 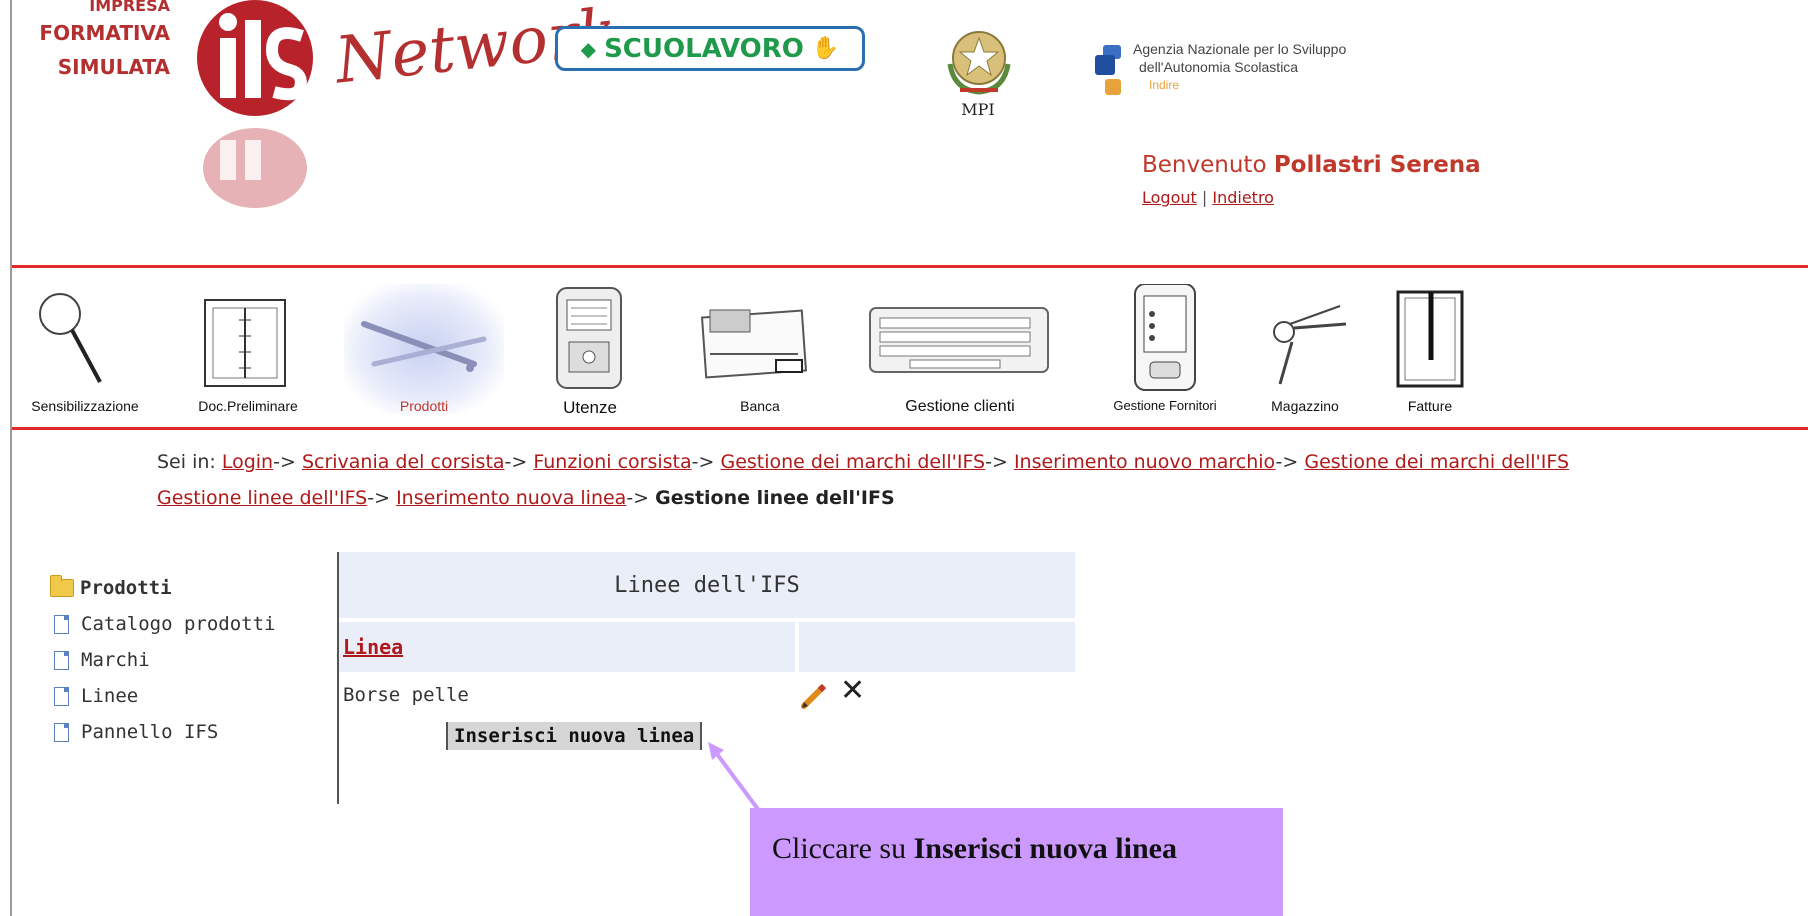 I want to click on brand-text: IMPRESA FORMATIVA SIMULATA, so click(x=90, y=42).